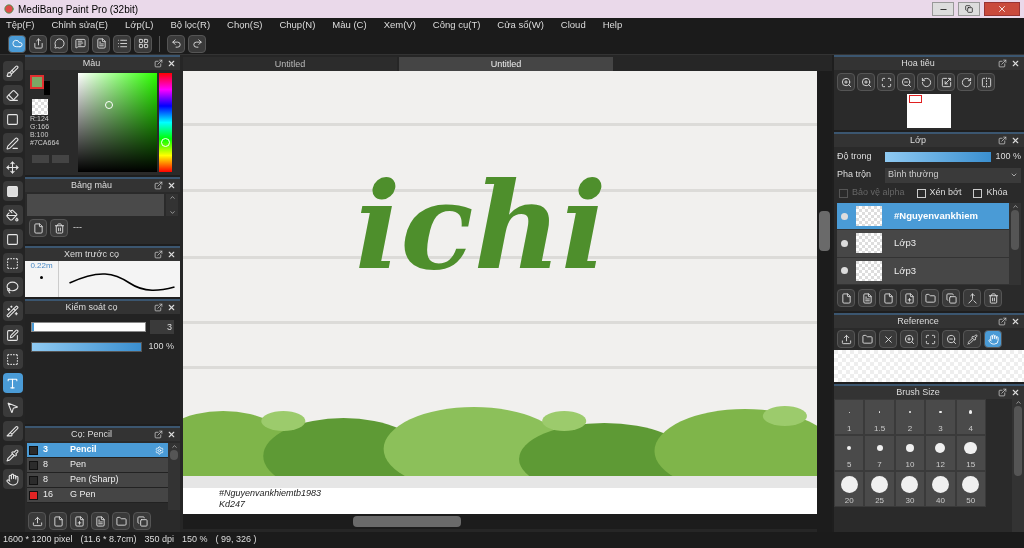 This screenshot has height=548, width=1024. Describe the element at coordinates (970, 453) in the screenshot. I see `brush-size-cell: 15` at that location.